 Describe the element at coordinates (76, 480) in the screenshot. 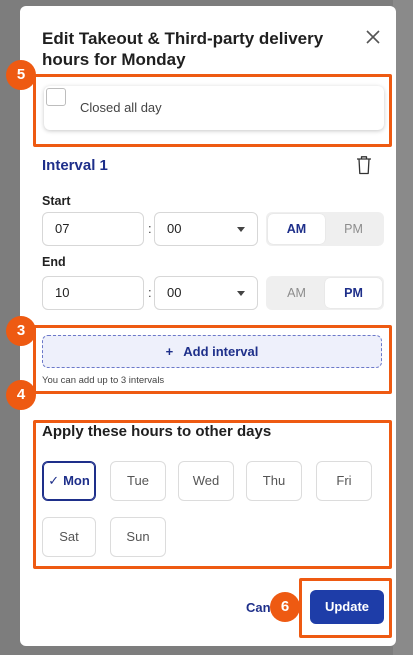

I see `day-label: Mon` at that location.